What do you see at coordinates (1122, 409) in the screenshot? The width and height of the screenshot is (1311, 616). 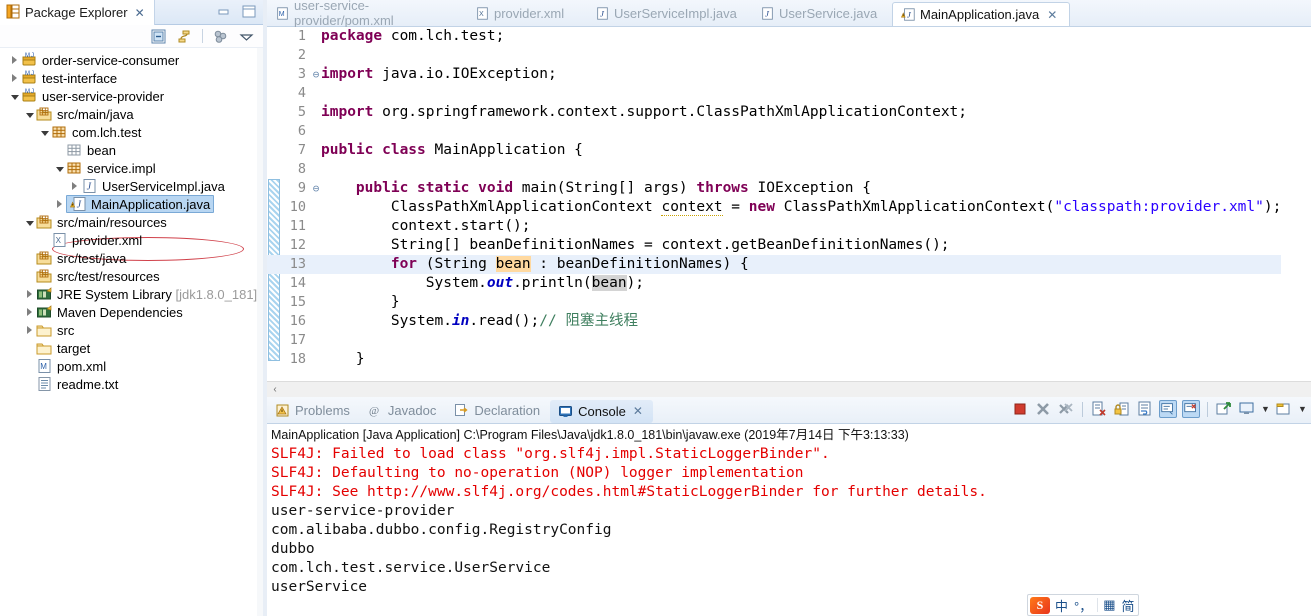 I see `scroll-lock-icon` at bounding box center [1122, 409].